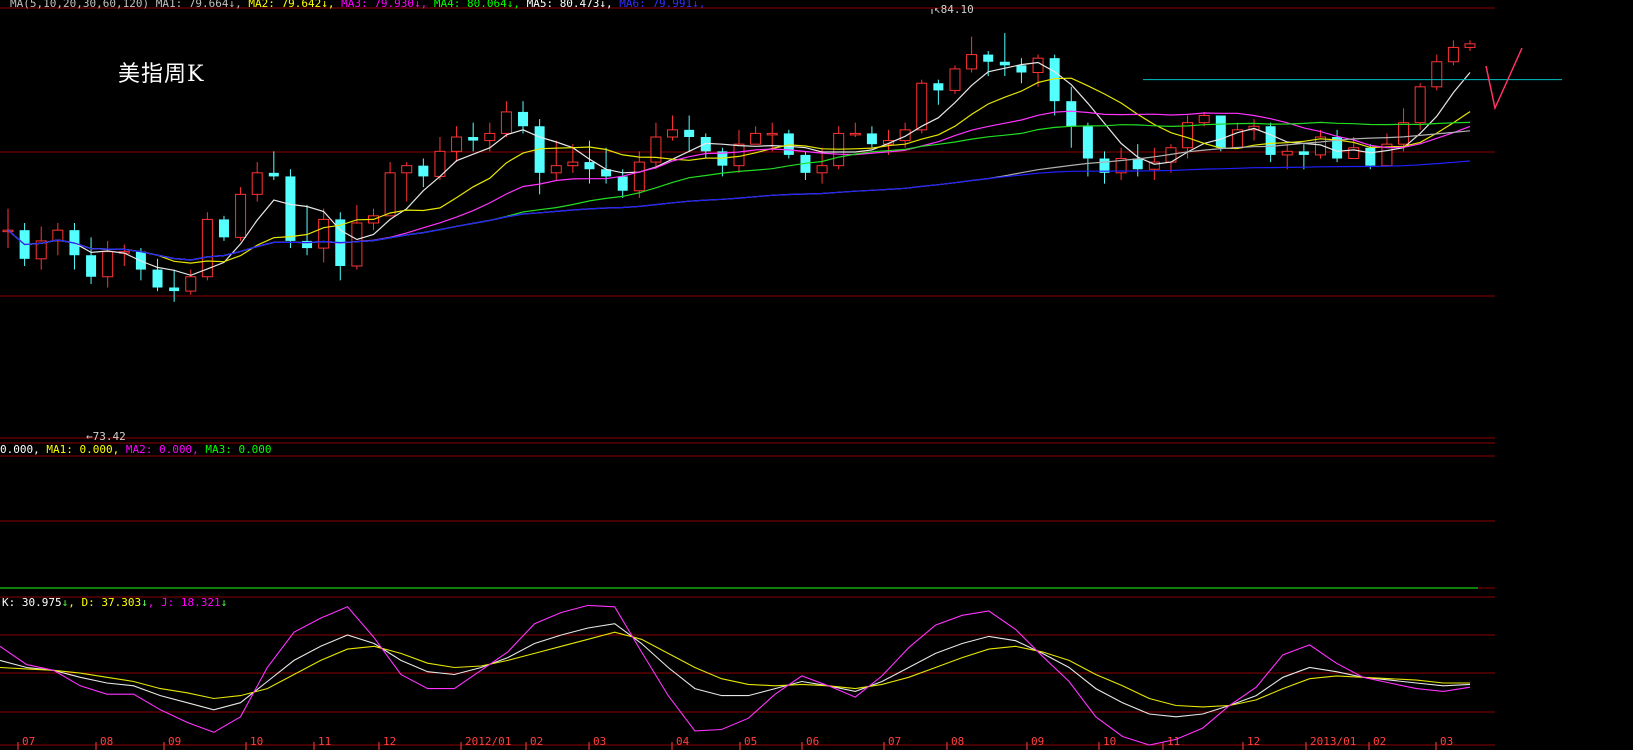  I want to click on ma4-readout: MA4: 80.064↓,, so click(473, 5).